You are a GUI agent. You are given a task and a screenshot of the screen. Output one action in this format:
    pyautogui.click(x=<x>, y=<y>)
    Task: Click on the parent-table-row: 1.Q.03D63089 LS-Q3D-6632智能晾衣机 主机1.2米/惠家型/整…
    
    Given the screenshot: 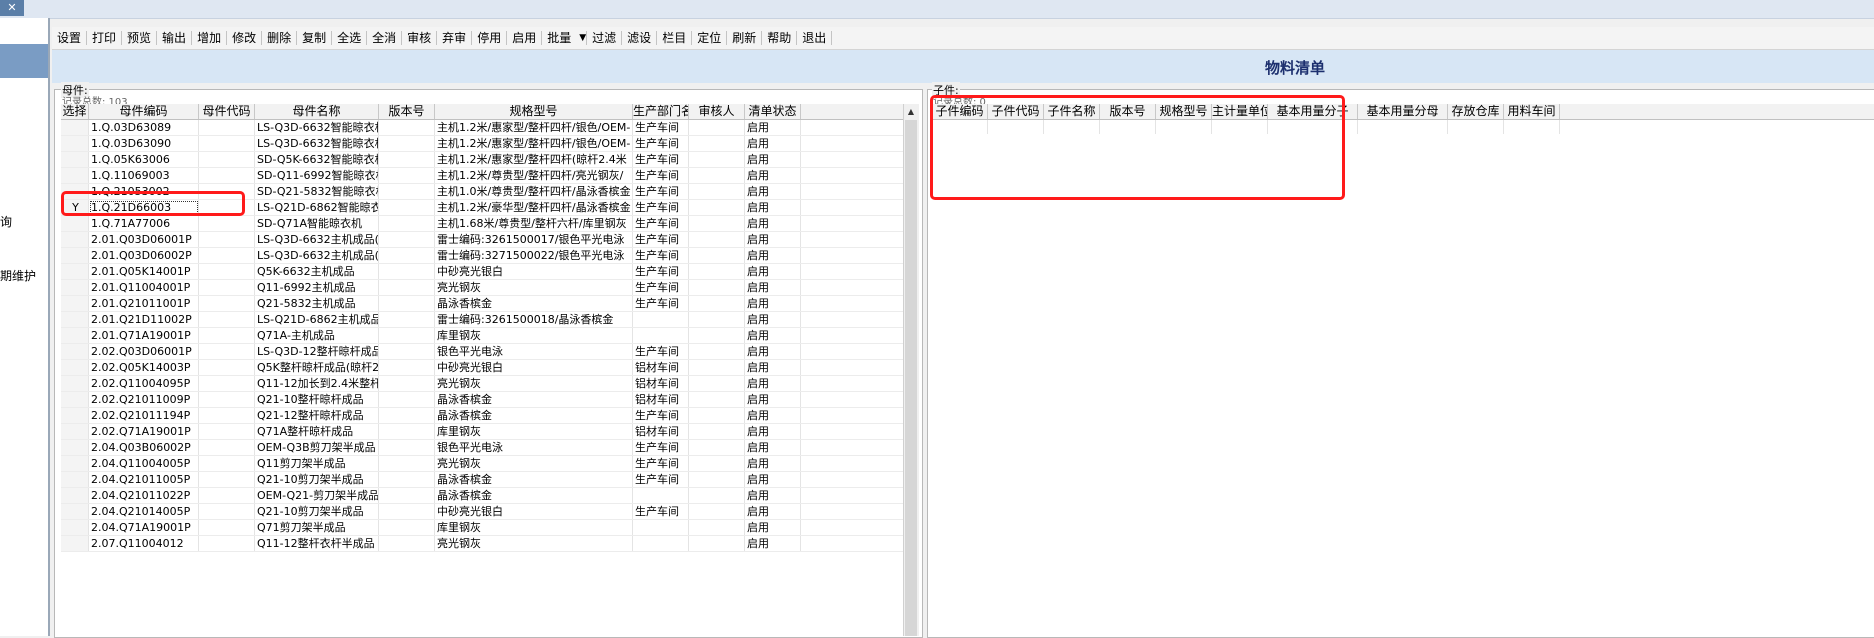 What is the action you would take?
    pyautogui.click(x=482, y=128)
    